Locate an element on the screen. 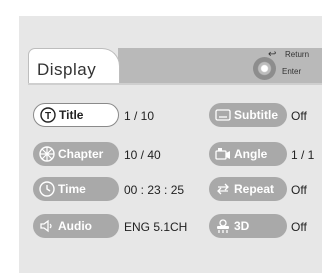 This screenshot has width=322, height=273. repeat-button: Repeat is located at coordinates (248, 189).